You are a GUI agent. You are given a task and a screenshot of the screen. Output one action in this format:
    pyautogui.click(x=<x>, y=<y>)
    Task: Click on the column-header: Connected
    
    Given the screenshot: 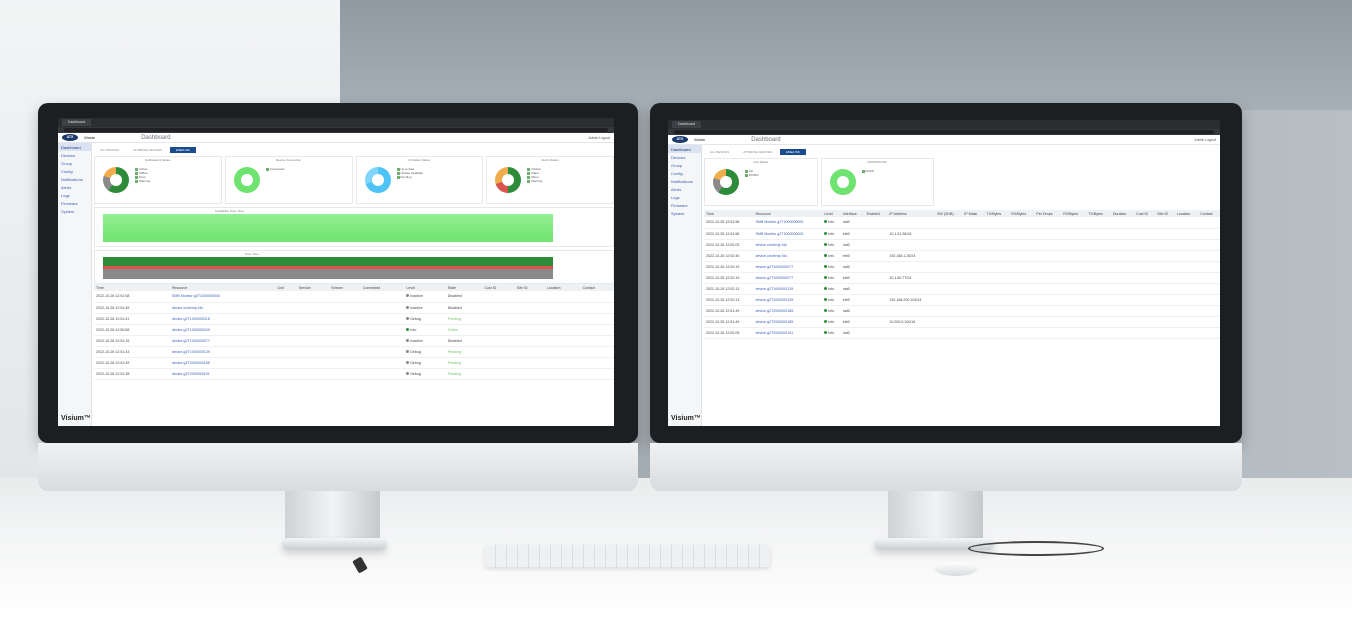 What is the action you would take?
    pyautogui.click(x=382, y=287)
    